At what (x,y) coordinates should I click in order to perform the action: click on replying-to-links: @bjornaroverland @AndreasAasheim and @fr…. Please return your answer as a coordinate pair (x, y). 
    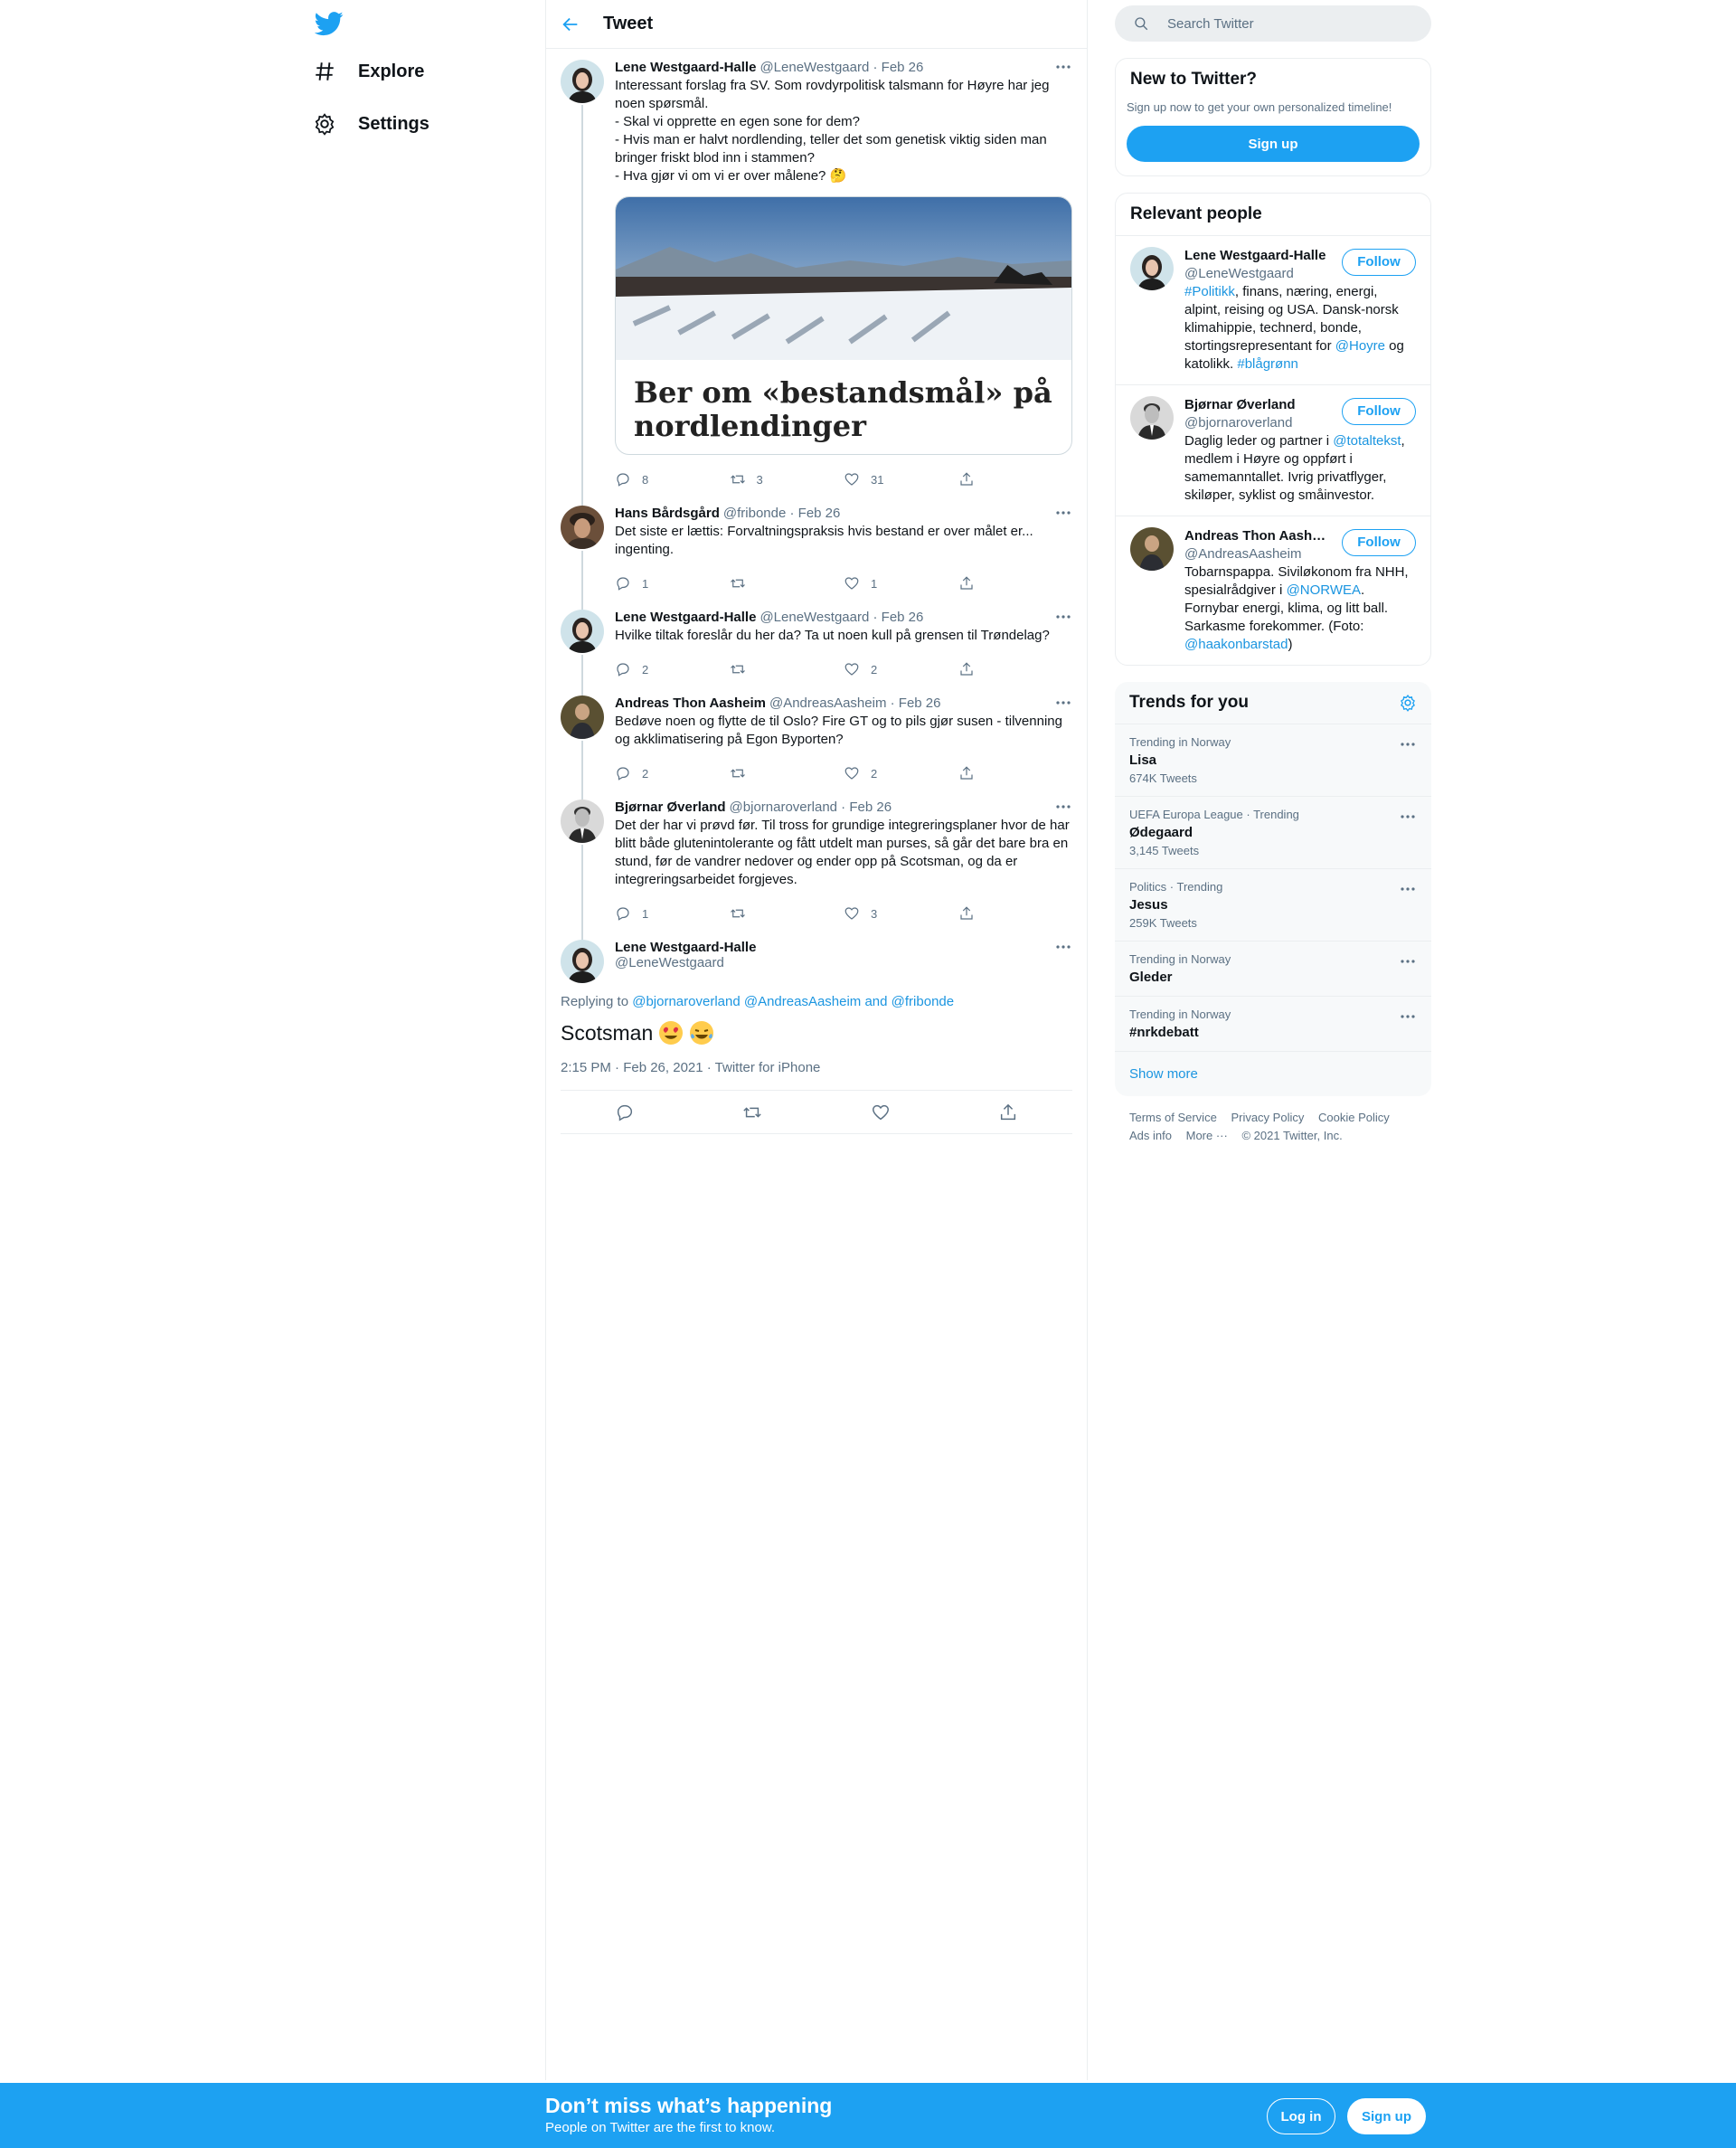
    Looking at the image, I should click on (793, 1001).